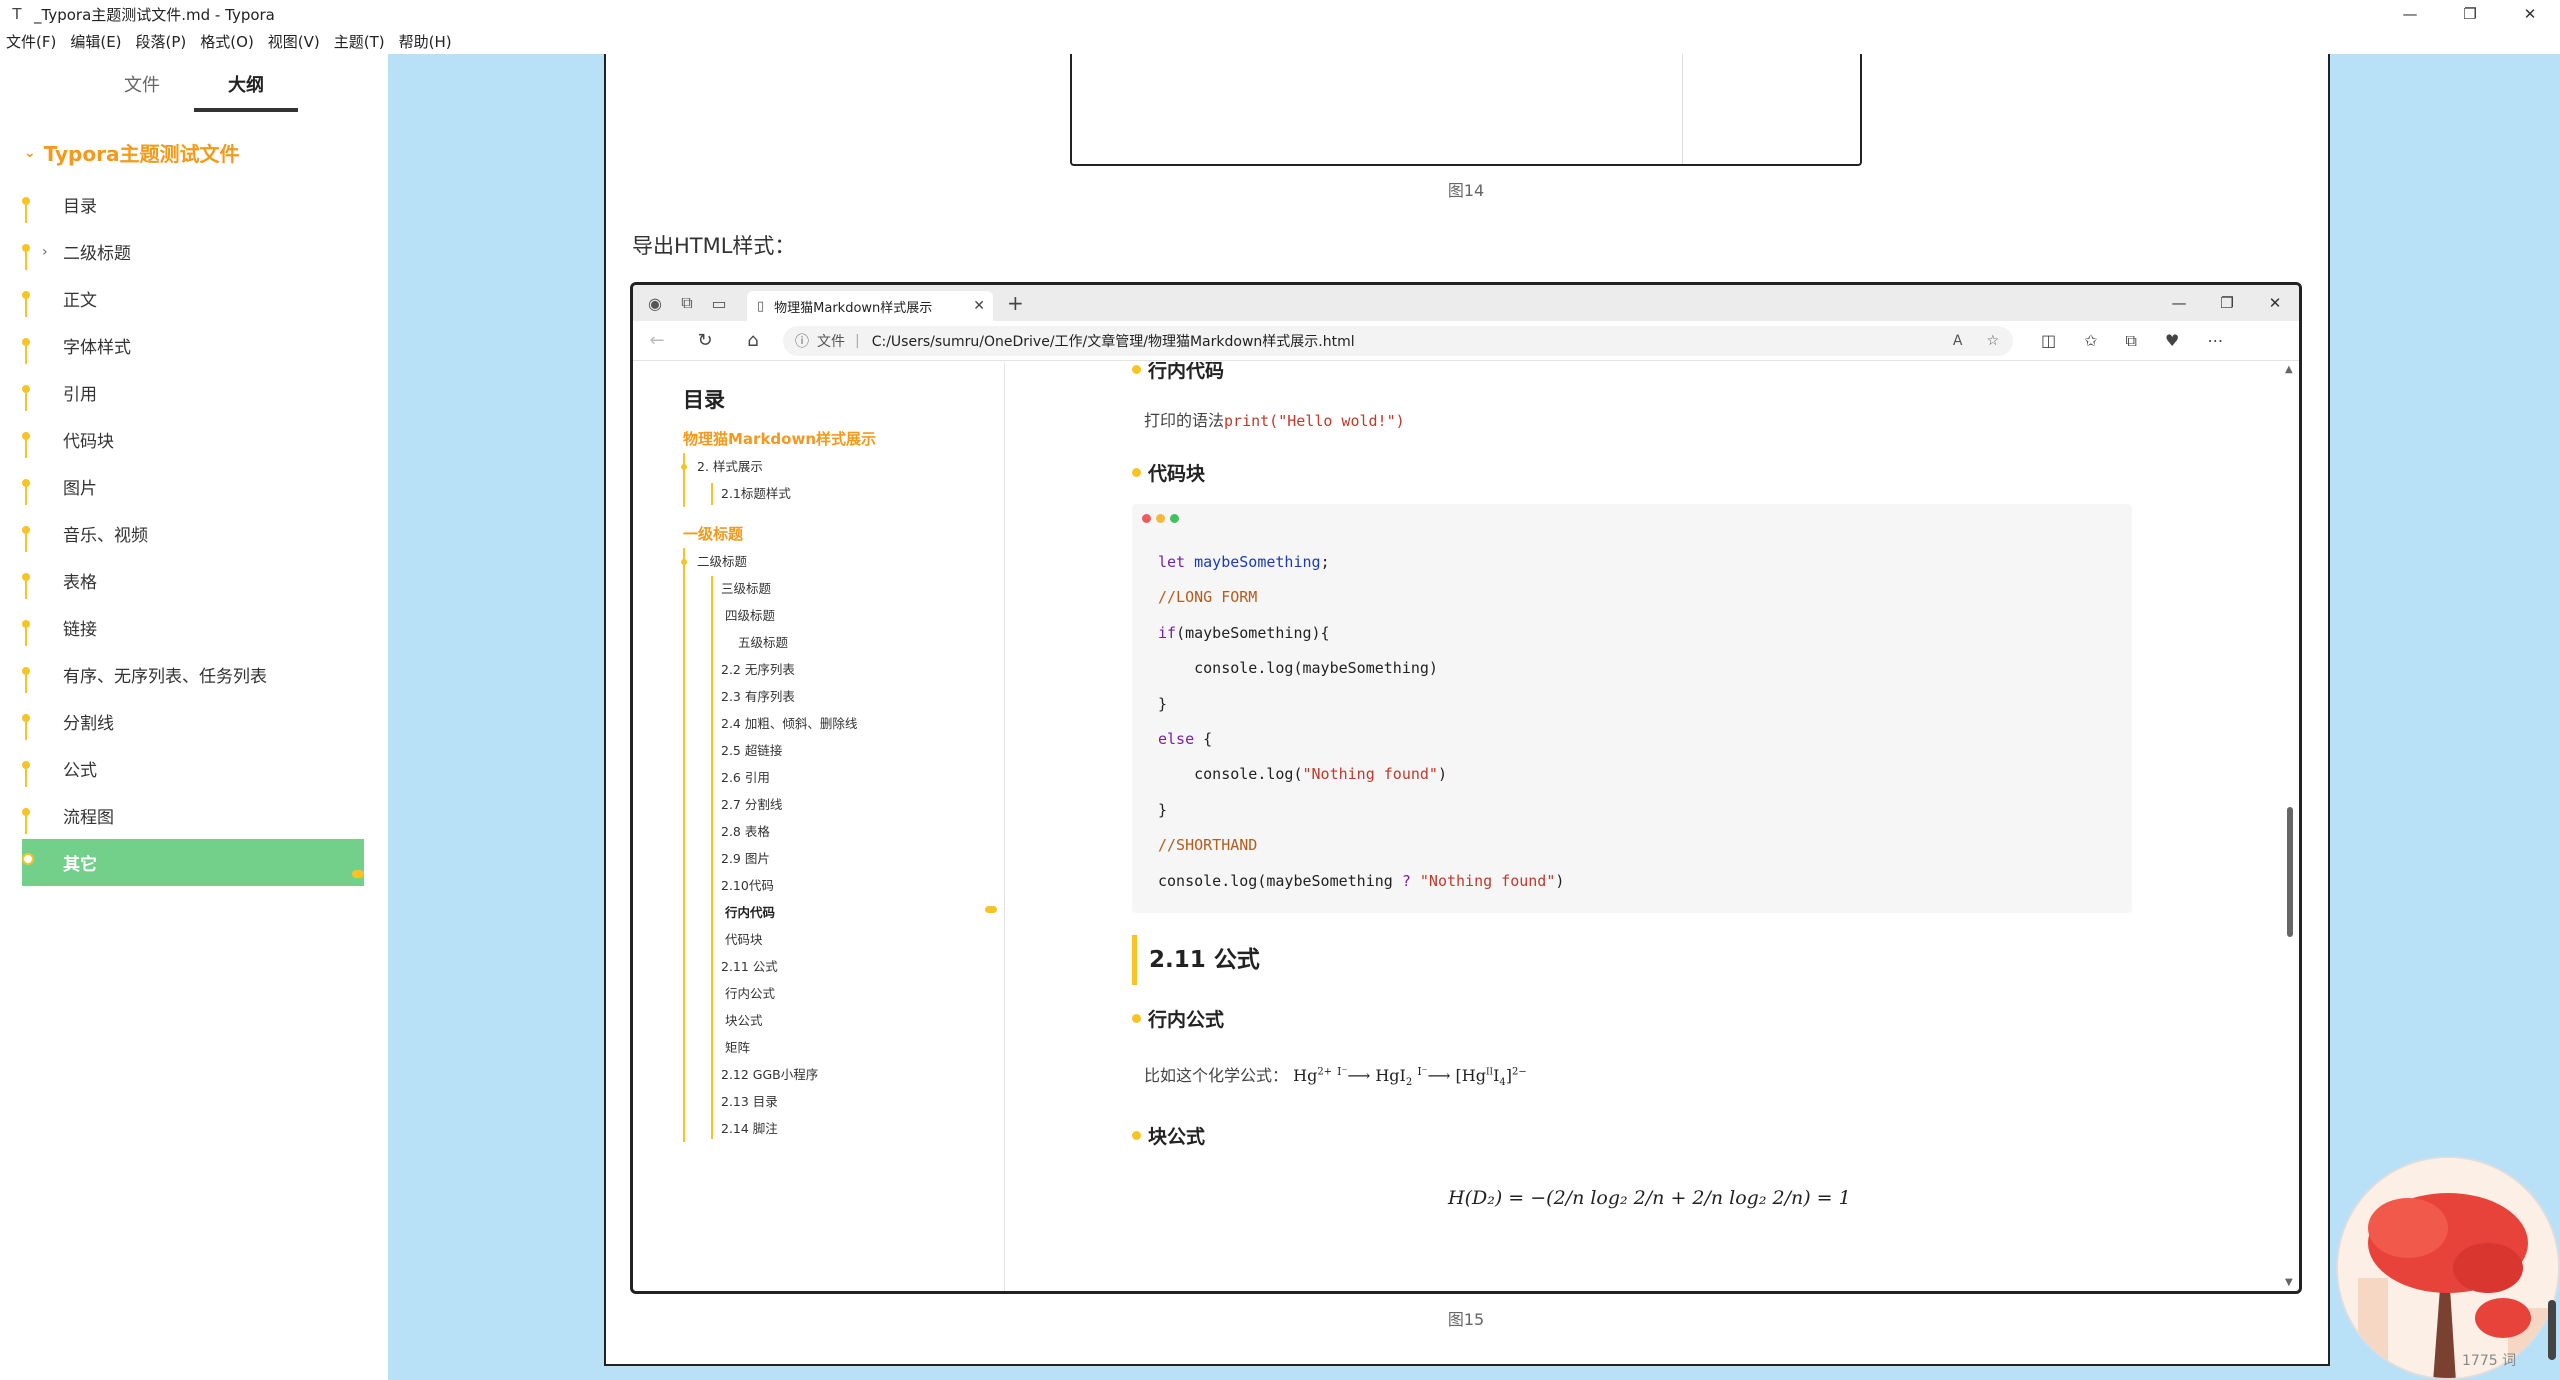  I want to click on outline-item: 链接, so click(194, 627).